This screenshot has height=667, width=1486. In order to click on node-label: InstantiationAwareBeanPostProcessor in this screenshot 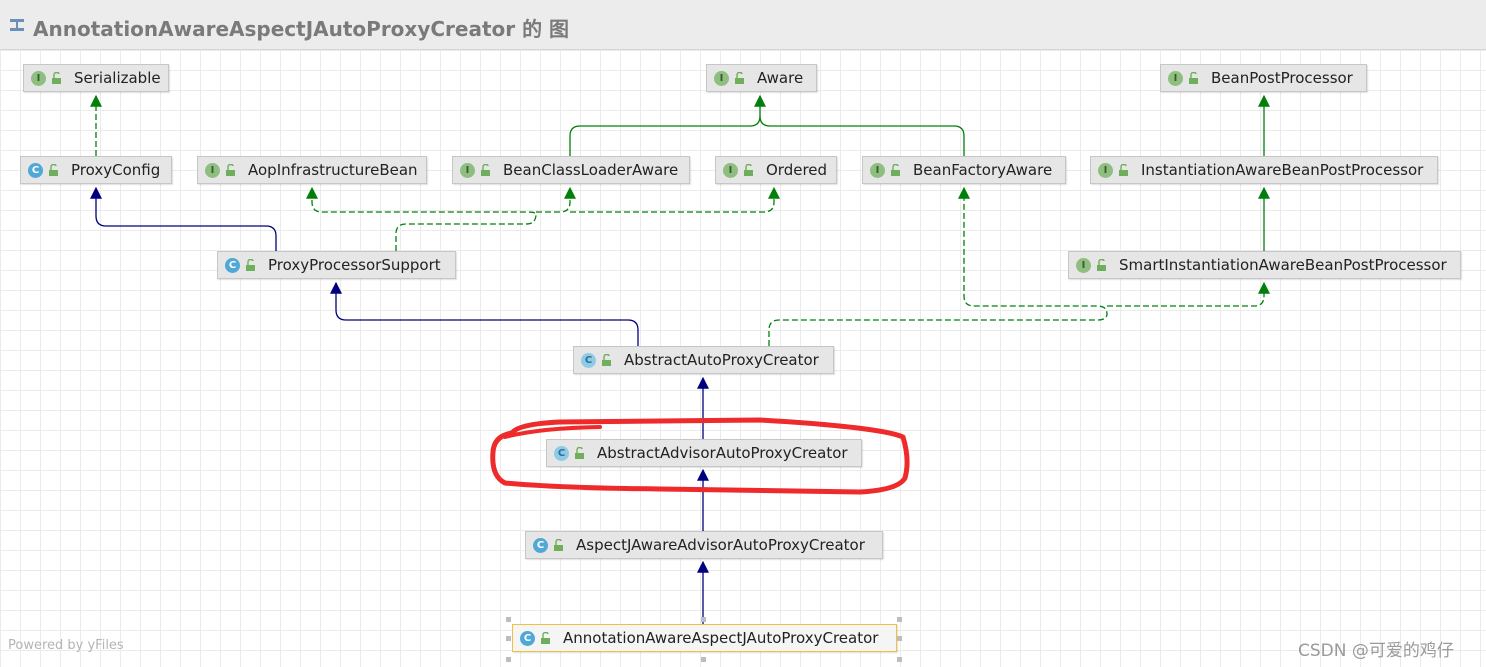, I will do `click(1282, 170)`.